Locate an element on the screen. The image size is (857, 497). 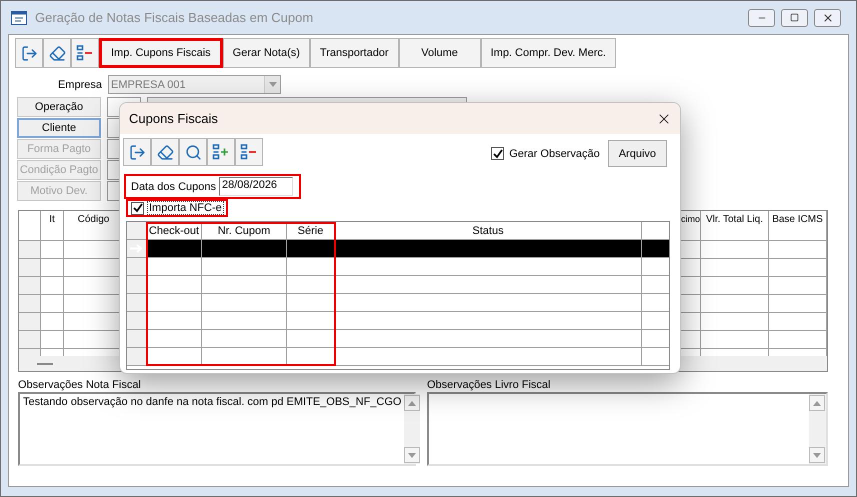
checkbox-label: Importa NFC-e is located at coordinates (185, 208).